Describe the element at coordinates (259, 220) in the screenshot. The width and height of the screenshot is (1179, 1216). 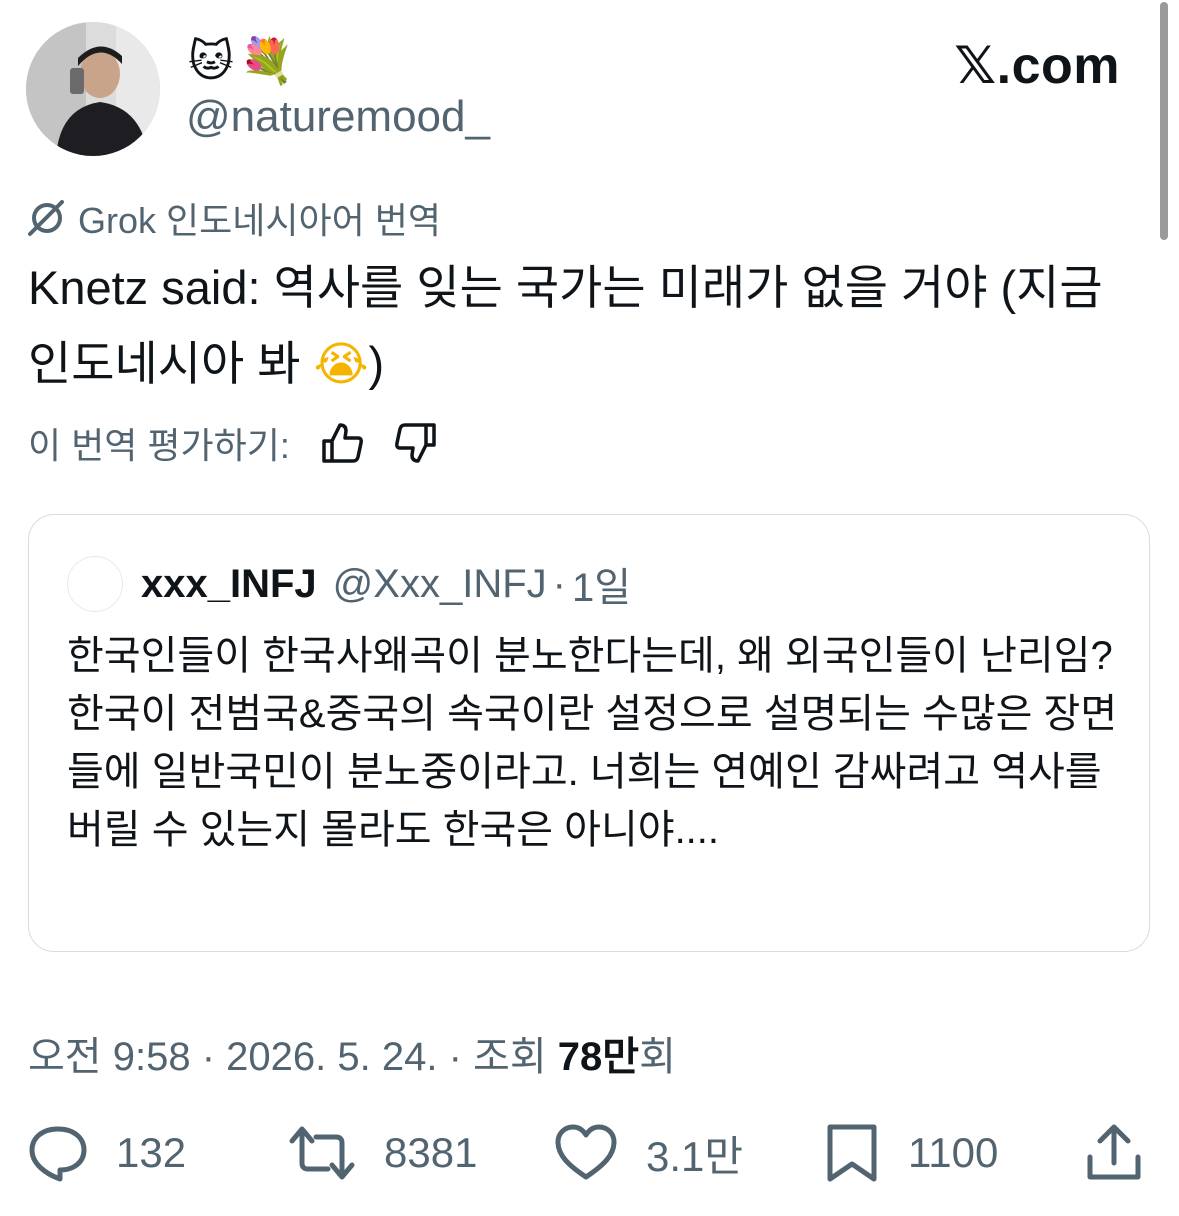
I see `translation-provider: Grok 인도네시아어 번역` at that location.